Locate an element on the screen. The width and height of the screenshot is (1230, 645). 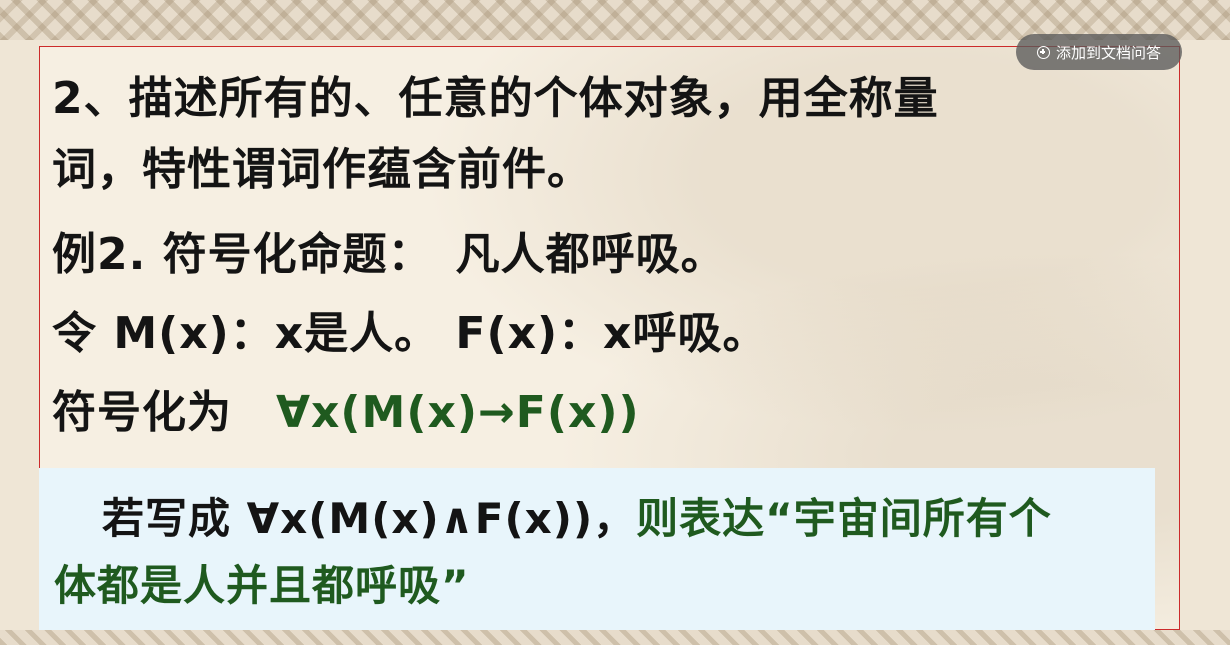
slide-line-5: 符号化为 ∀x(M(x)→F(x)) is located at coordinates (346, 408).